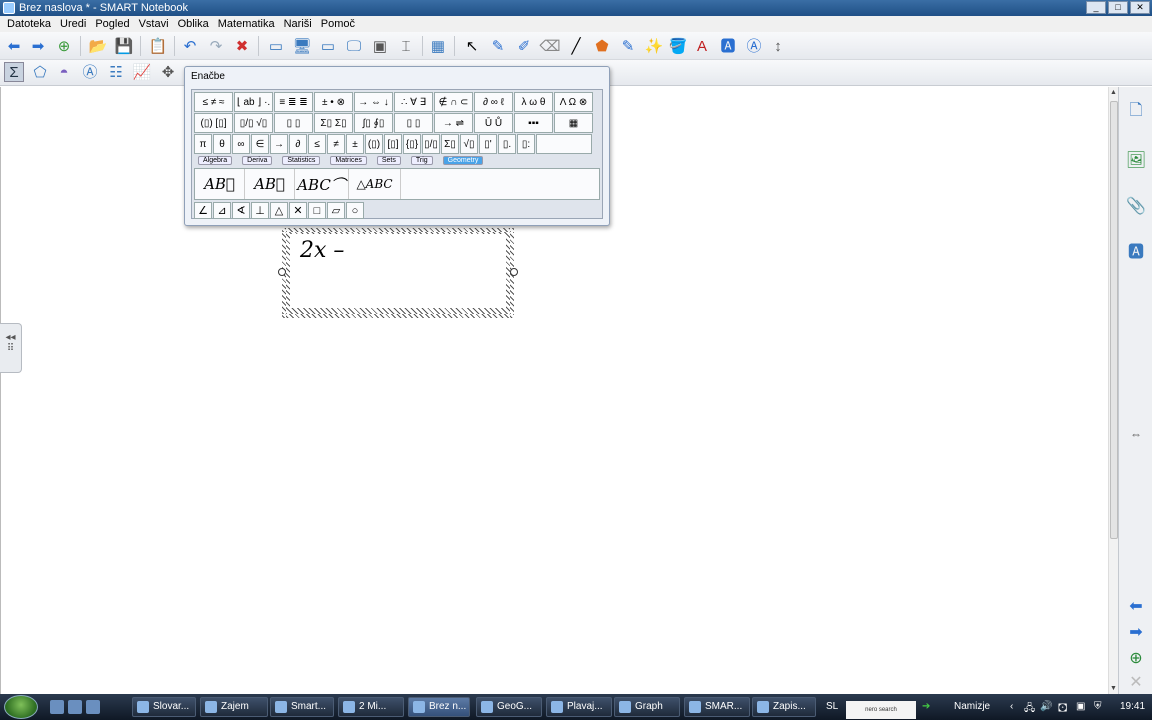 Image resolution: width=1152 pixels, height=720 pixels. What do you see at coordinates (293, 123) in the screenshot?
I see `subscript-templates: ▯ ▯` at bounding box center [293, 123].